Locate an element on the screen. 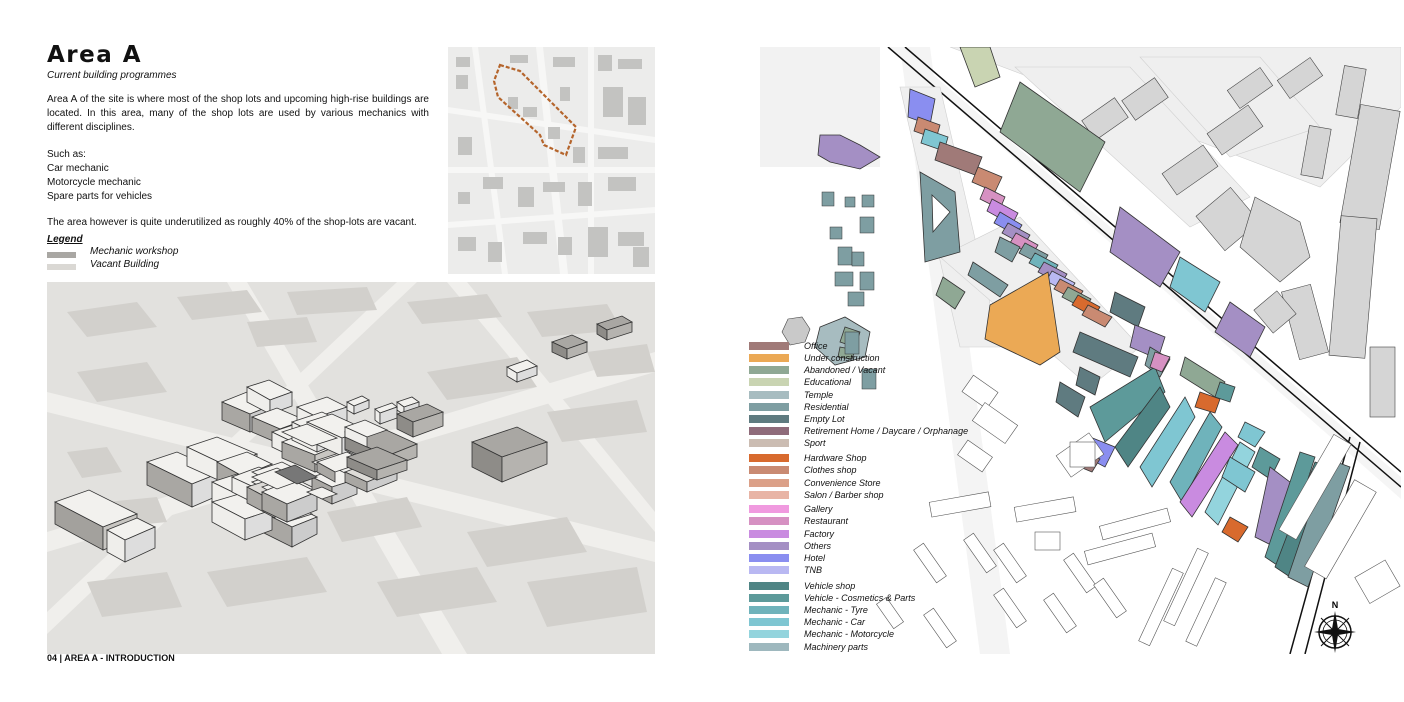  legend-label: Gallery is located at coordinates (818, 509).